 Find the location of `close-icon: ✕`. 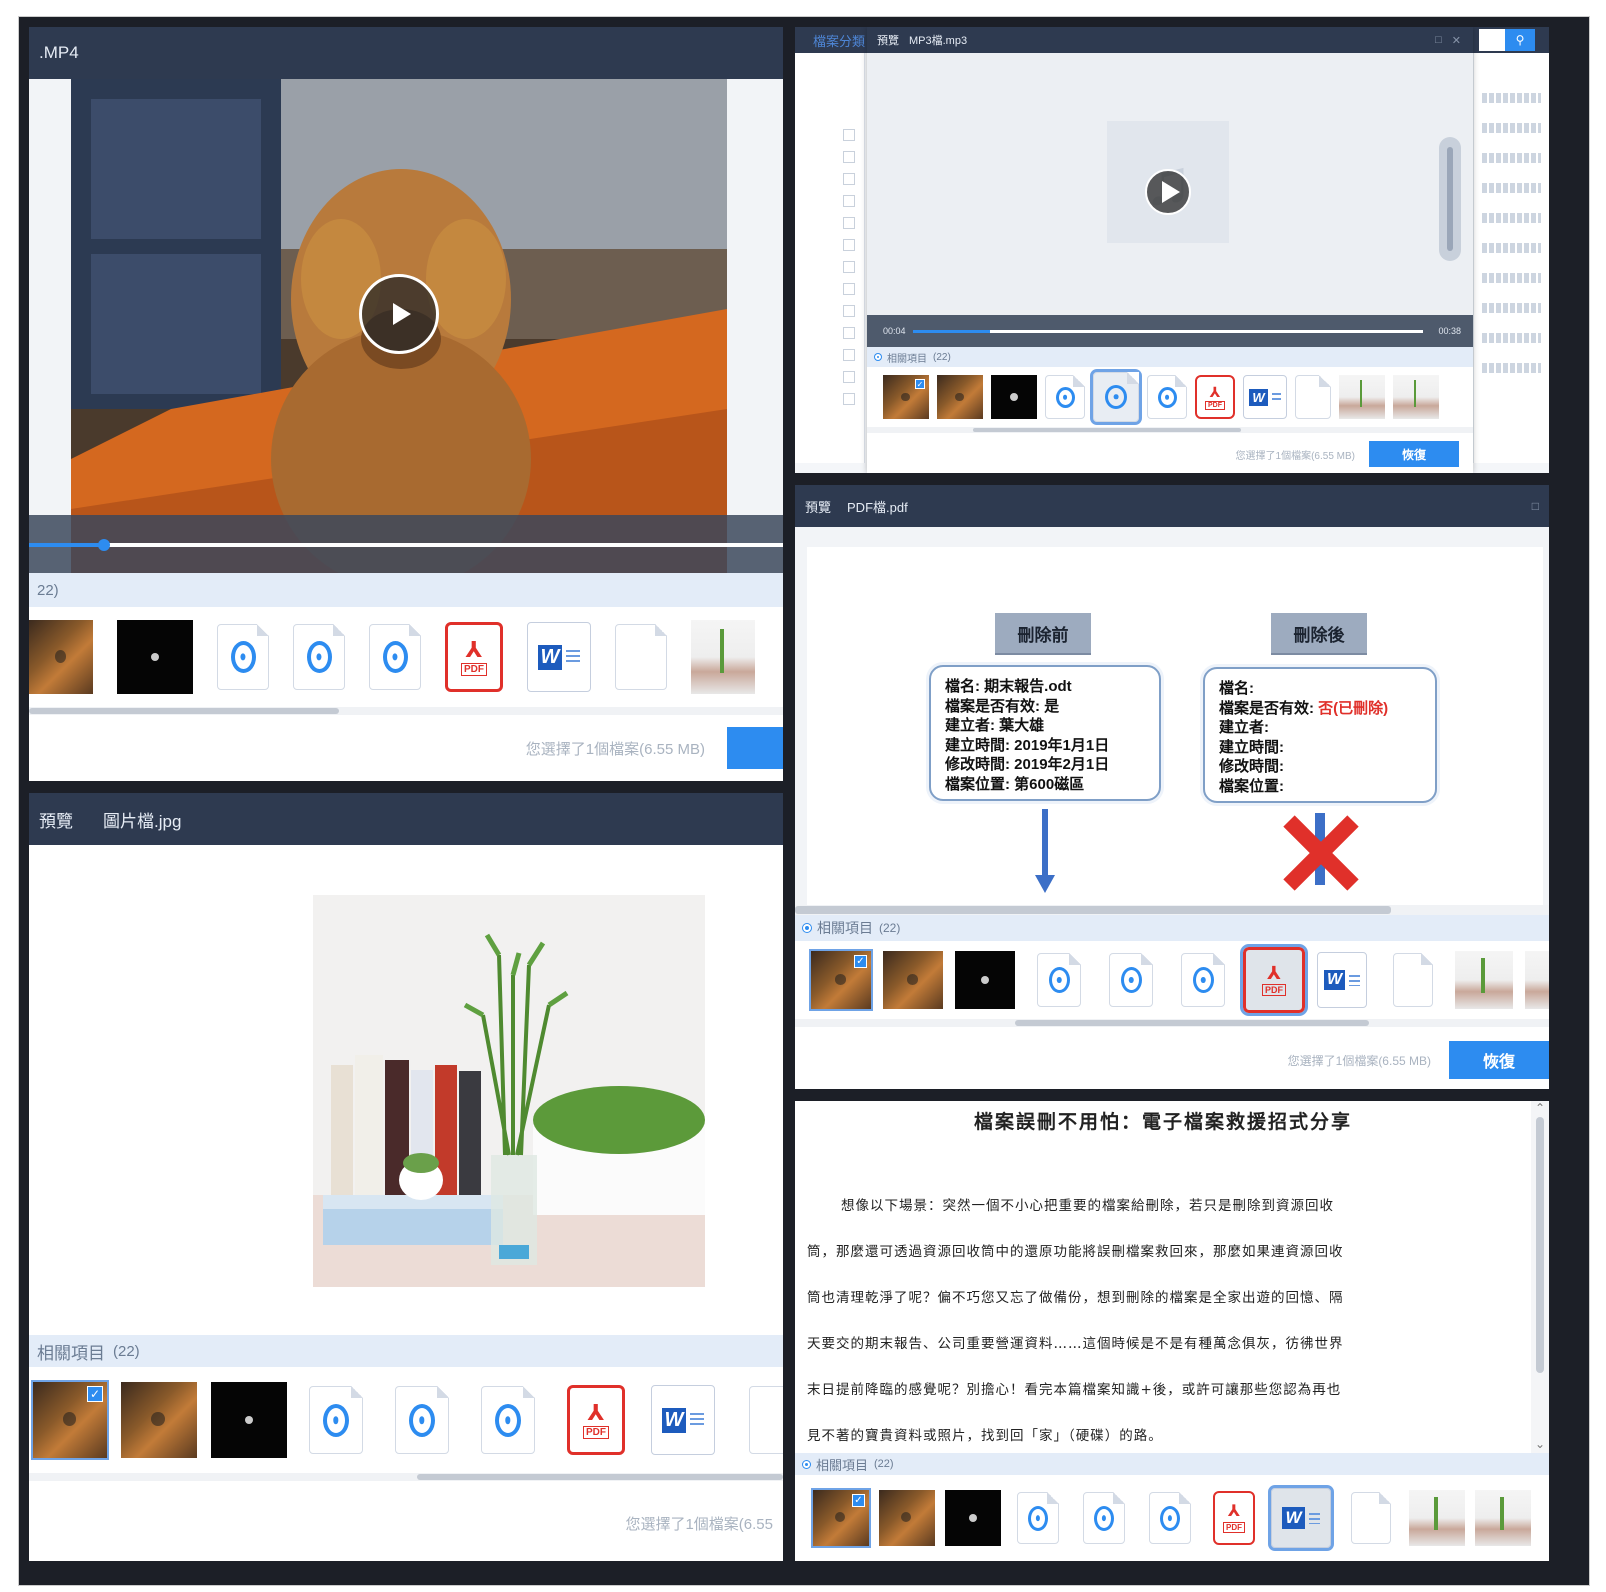

close-icon: ✕ is located at coordinates (1456, 40).